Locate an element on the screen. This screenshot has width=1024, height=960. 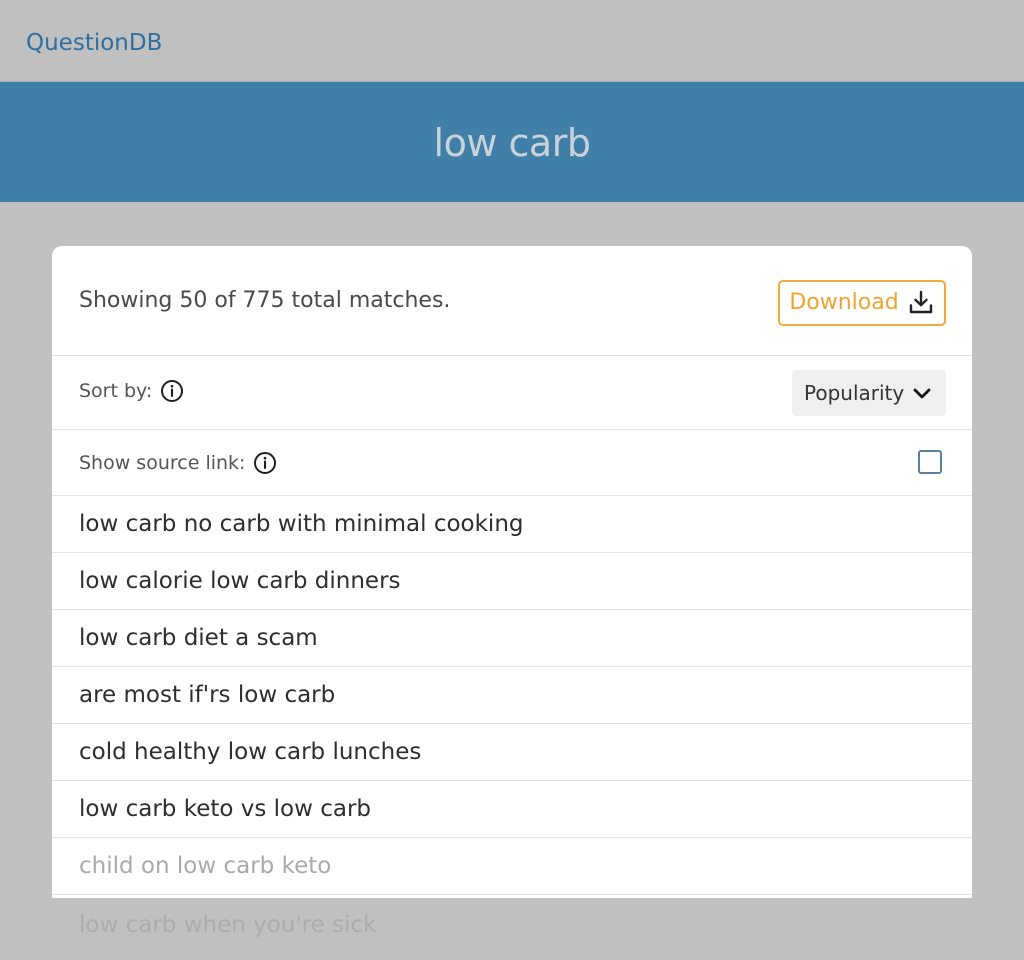
source-link-checkbox is located at coordinates (930, 462).